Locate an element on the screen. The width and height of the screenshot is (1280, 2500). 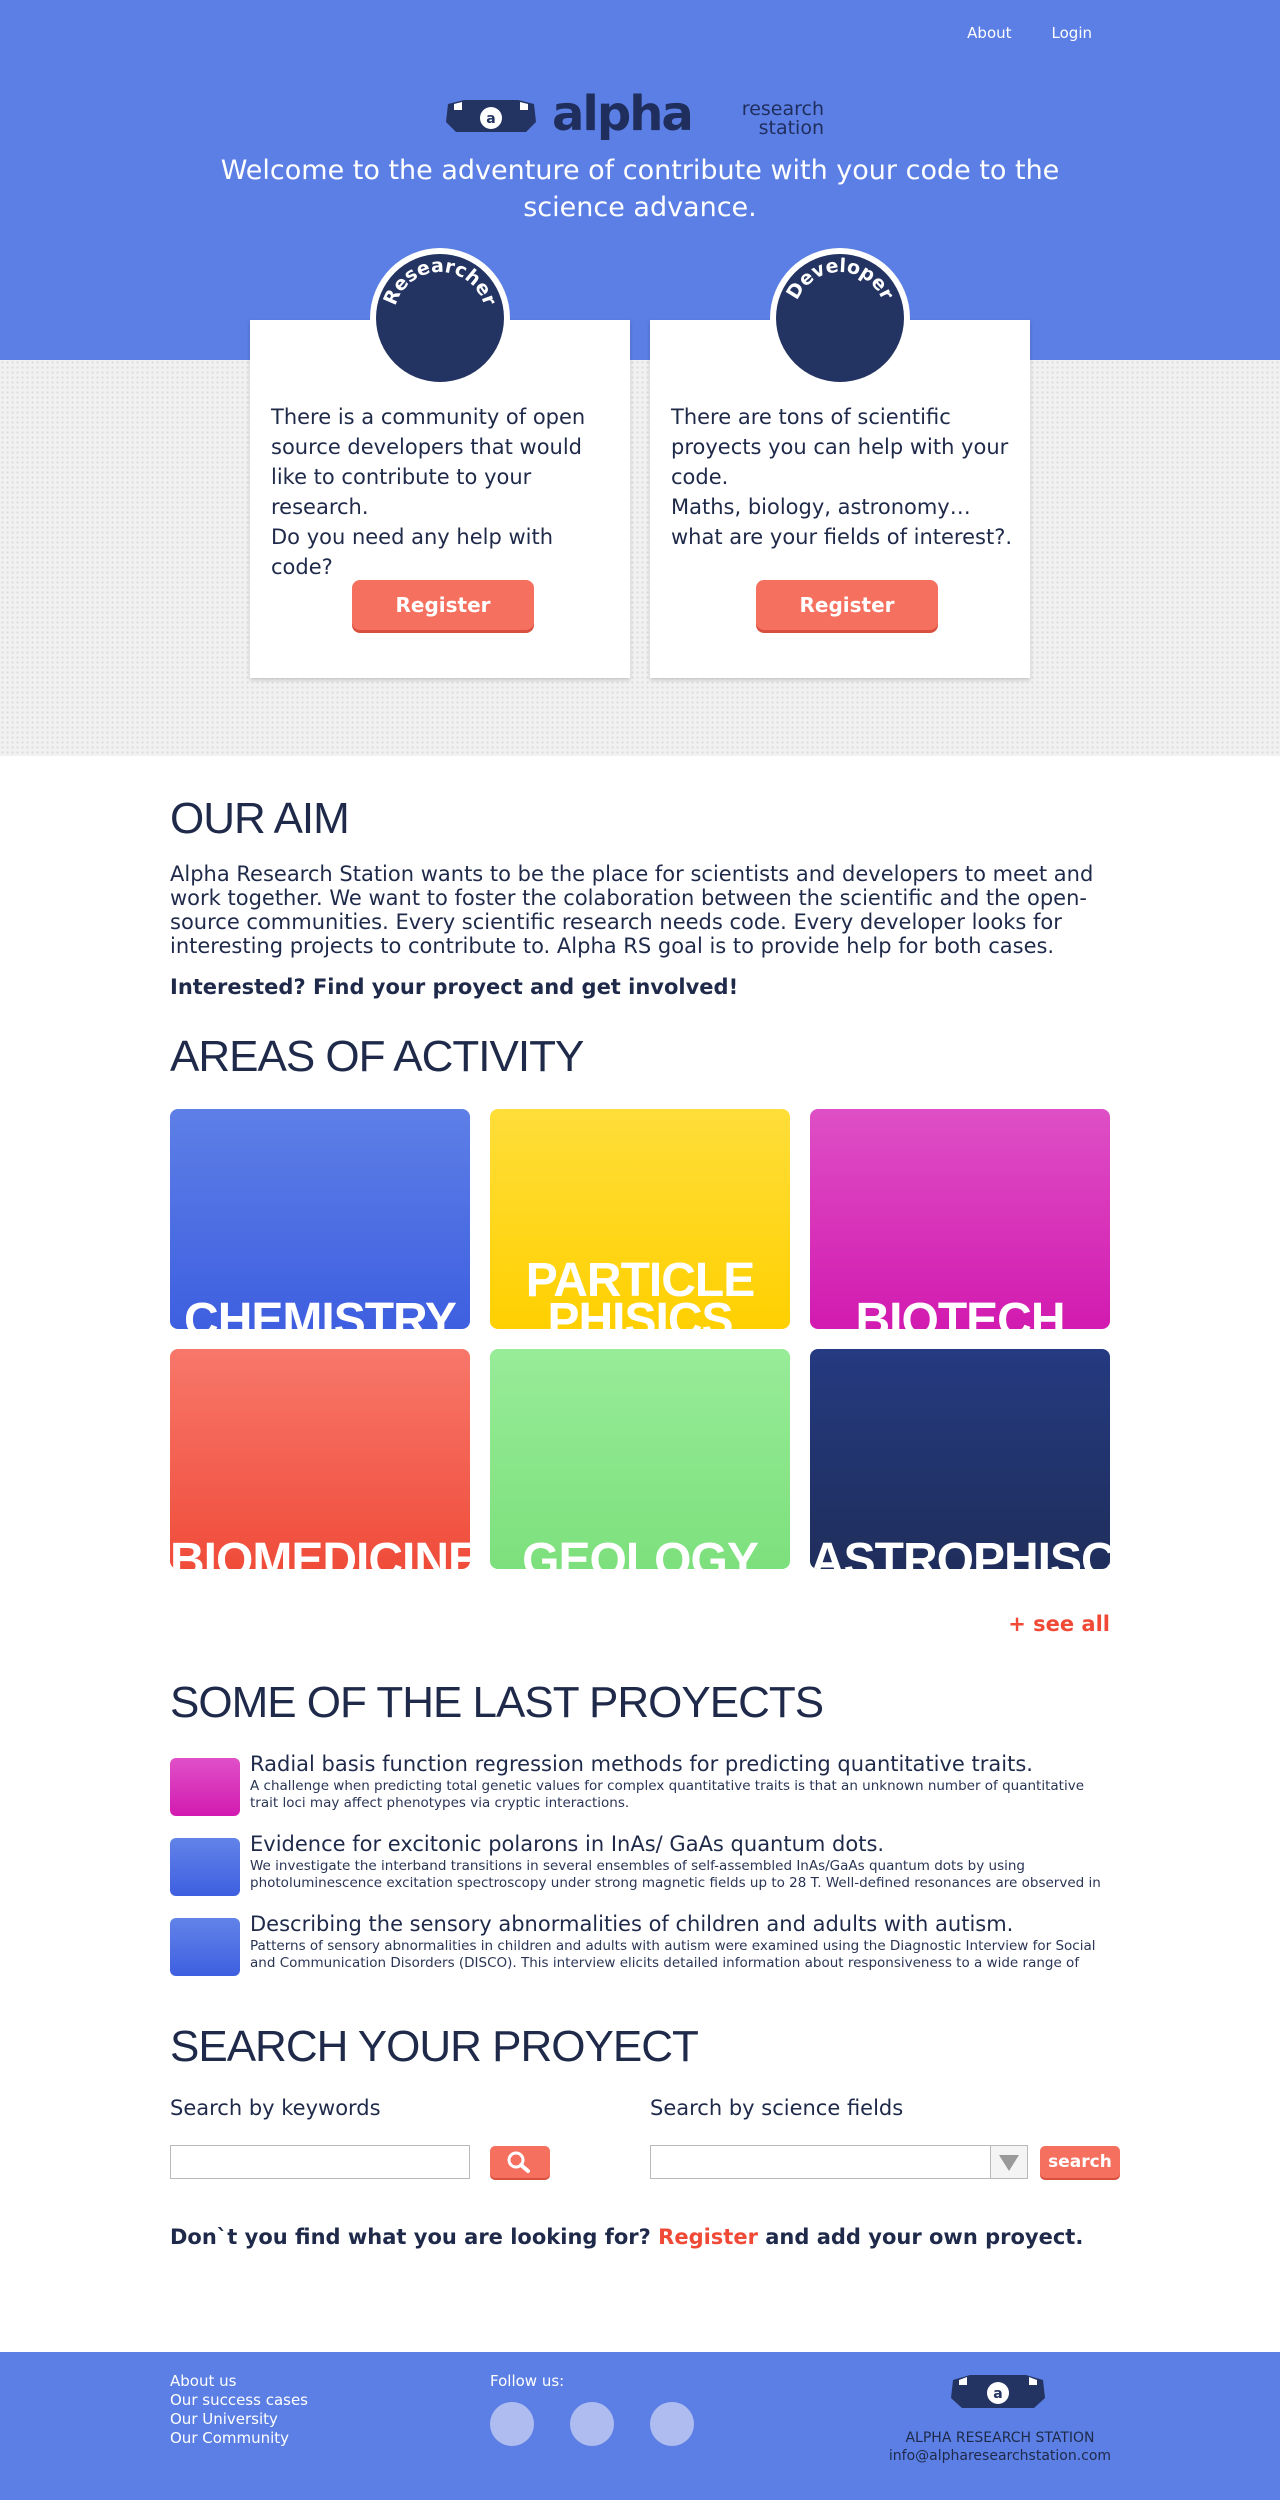
developer-register-button: Register is located at coordinates (847, 605).